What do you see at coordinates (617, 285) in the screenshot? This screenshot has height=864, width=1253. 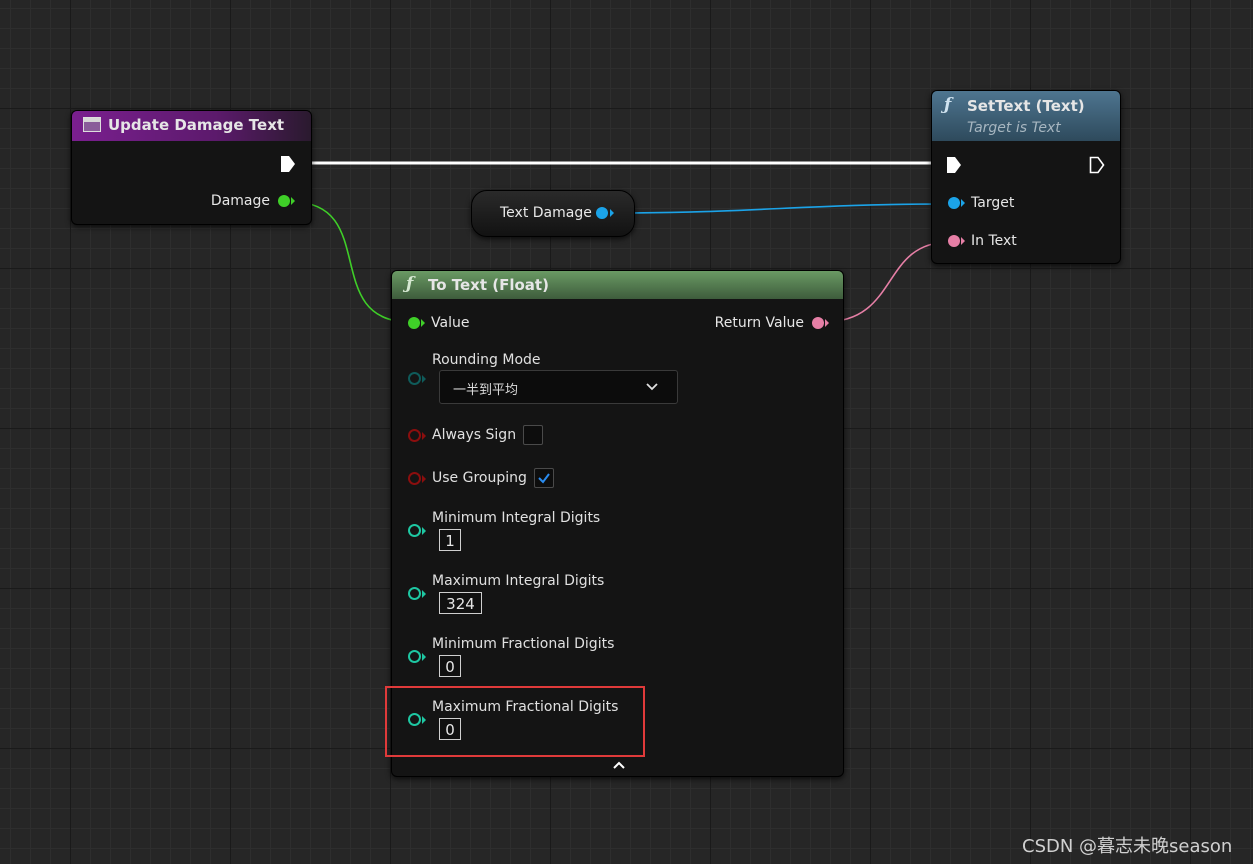 I see `totext-node-header: ƒ To Text (Float)` at bounding box center [617, 285].